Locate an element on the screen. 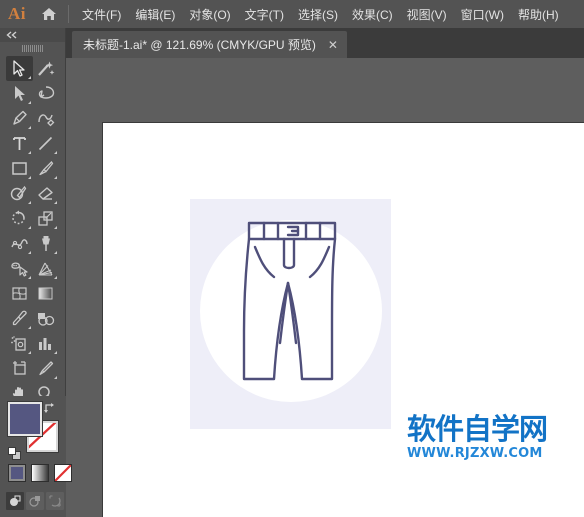 Image resolution: width=584 pixels, height=517 pixels. paintbrush-tool is located at coordinates (46, 168).